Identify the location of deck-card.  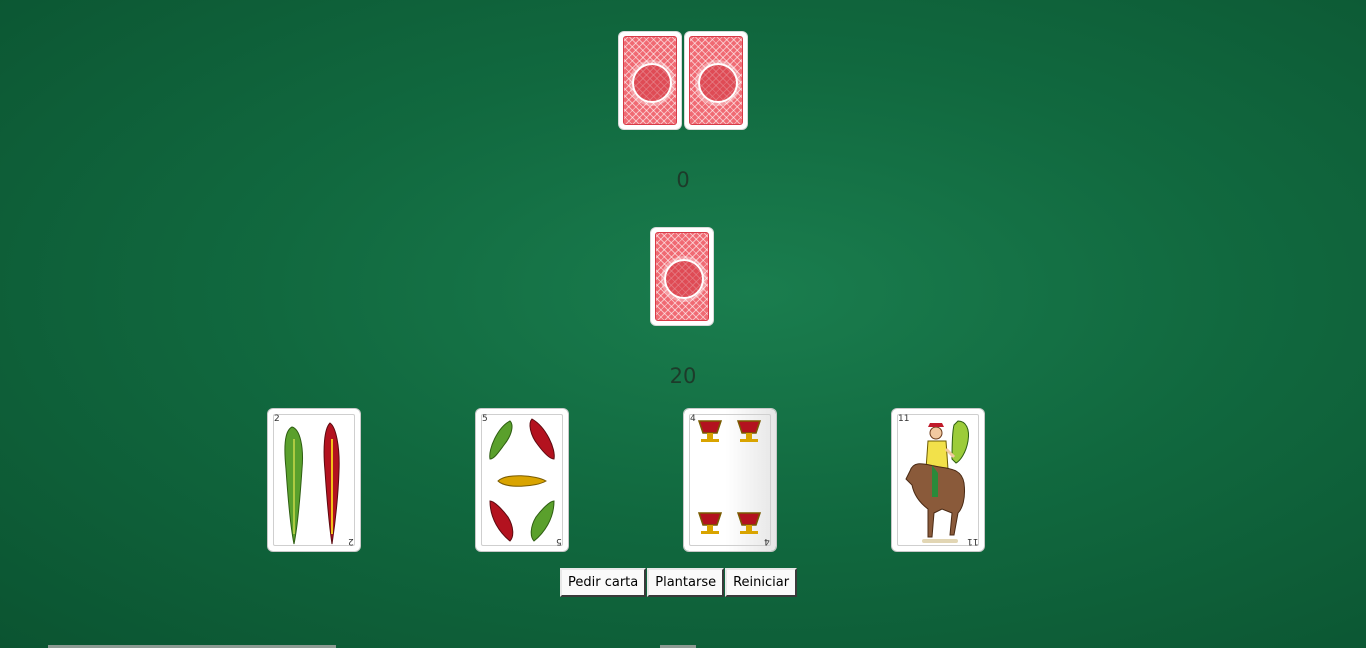
(682, 276).